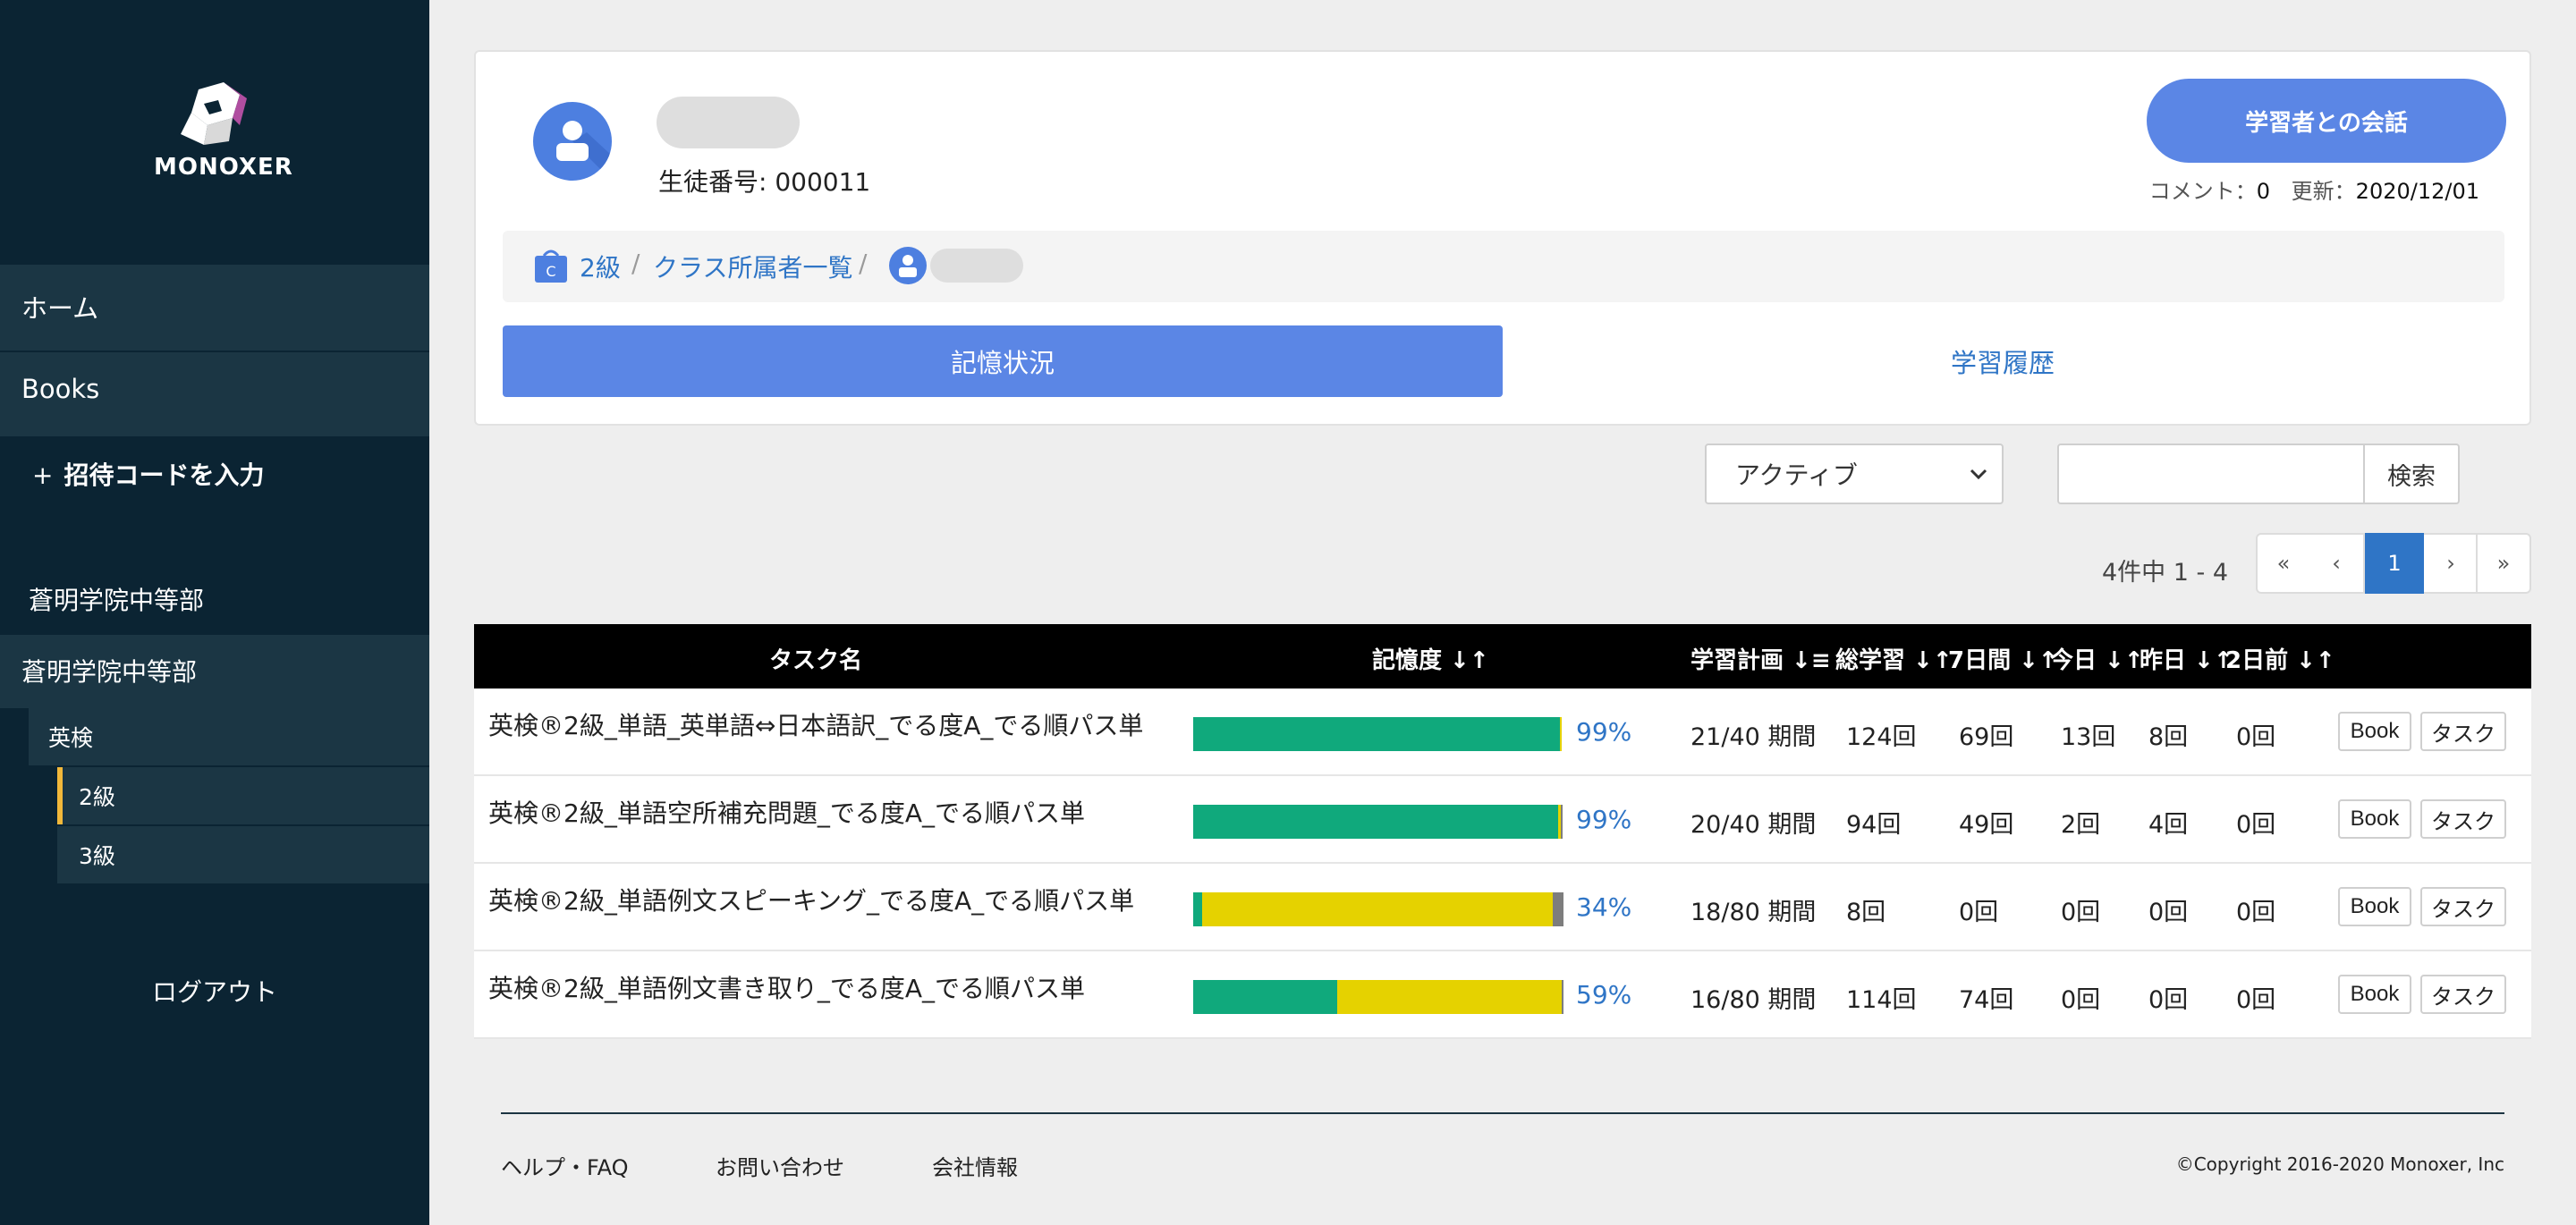 This screenshot has width=2576, height=1225. I want to click on breadcrumb: C 2級 / クラス所属者一覧 /, so click(1503, 266).